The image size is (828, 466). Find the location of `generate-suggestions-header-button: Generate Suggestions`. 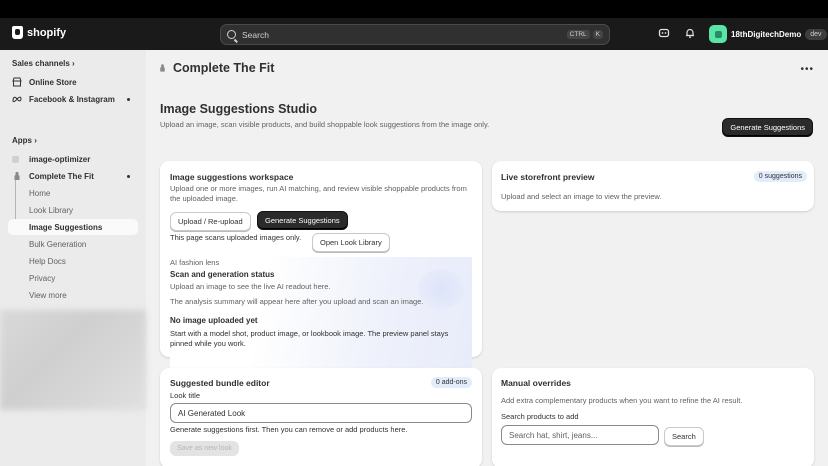

generate-suggestions-header-button: Generate Suggestions is located at coordinates (767, 127).